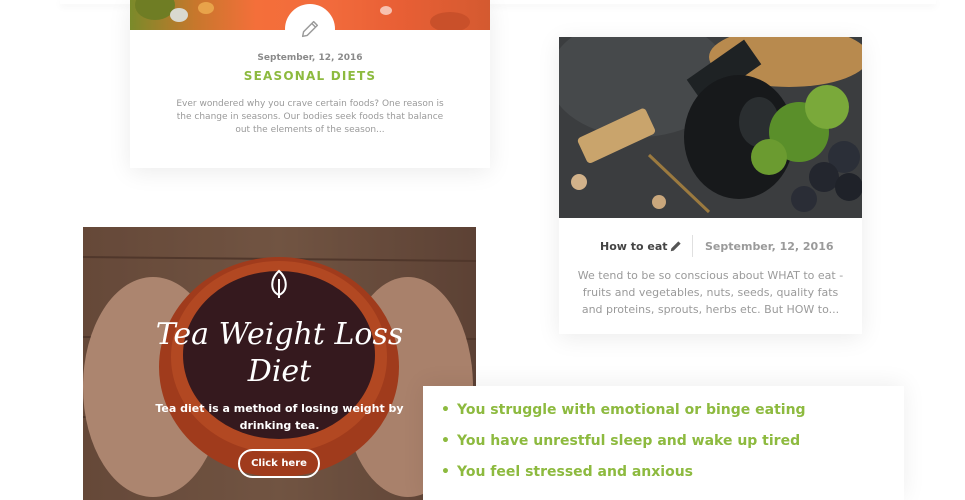  I want to click on promo-title: Tea Weight Loss Diet, so click(279, 353).